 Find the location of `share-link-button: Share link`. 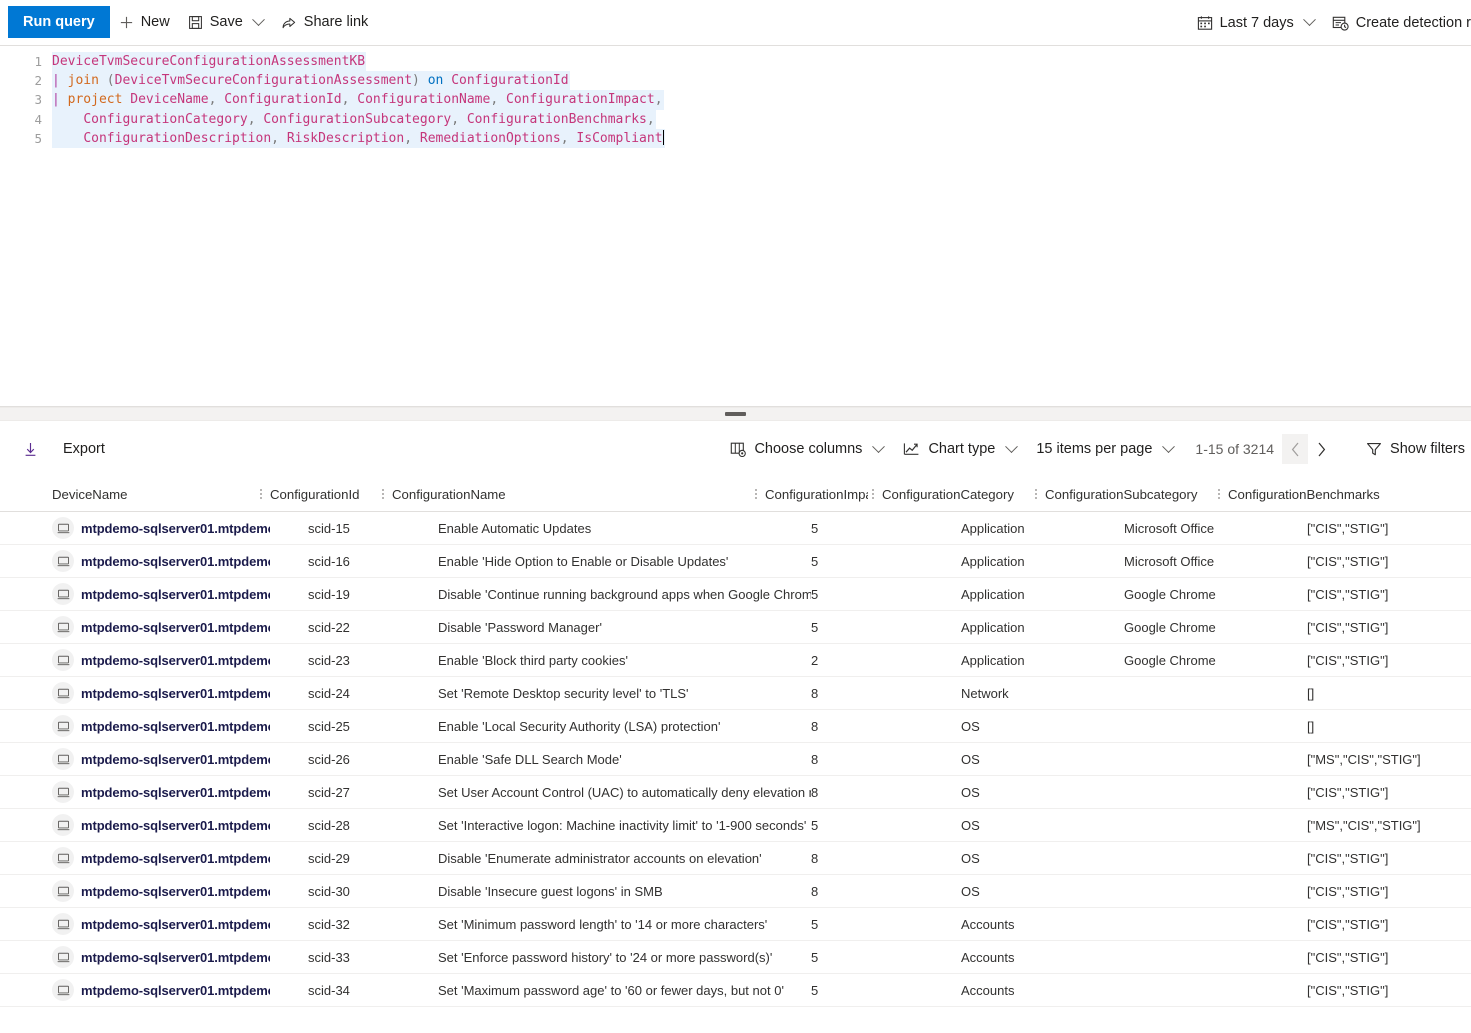

share-link-button: Share link is located at coordinates (324, 22).